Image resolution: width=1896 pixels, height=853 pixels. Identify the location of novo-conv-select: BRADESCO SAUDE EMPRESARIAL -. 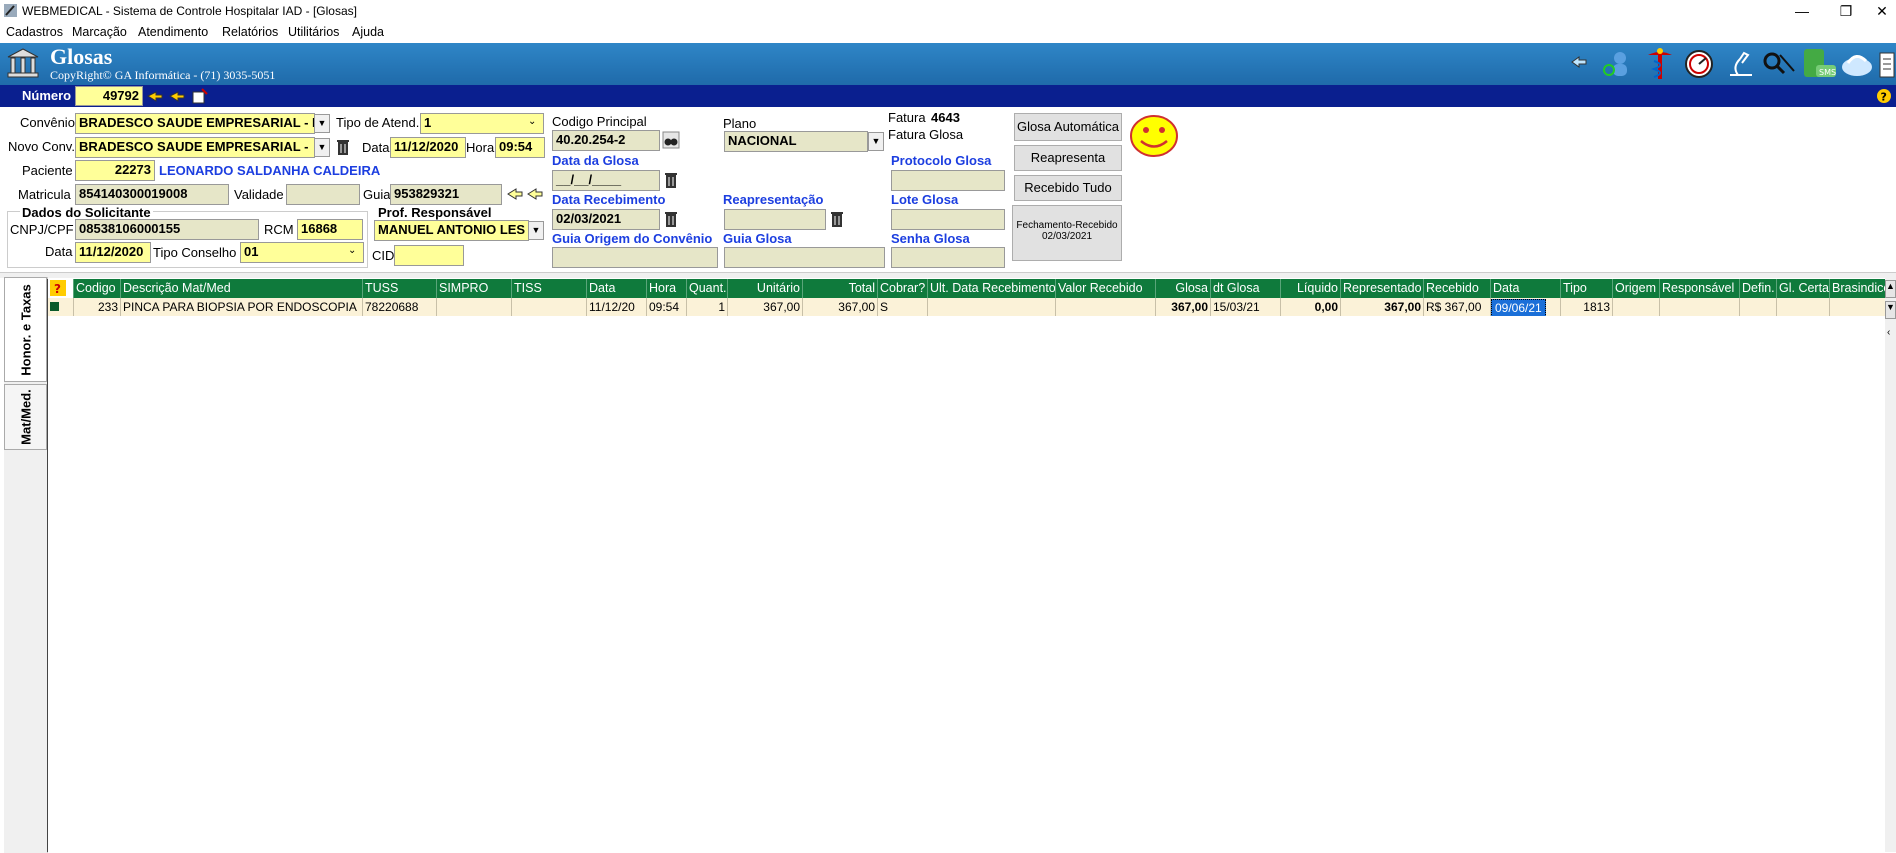
(195, 147).